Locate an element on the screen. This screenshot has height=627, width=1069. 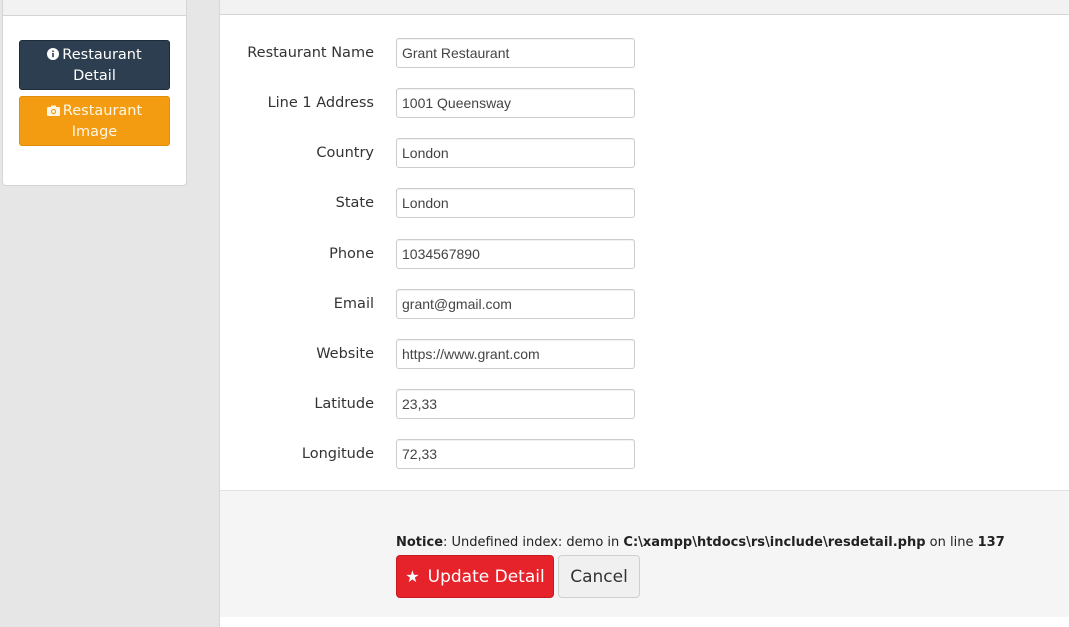
main-header-strip is located at coordinates (644, 7).